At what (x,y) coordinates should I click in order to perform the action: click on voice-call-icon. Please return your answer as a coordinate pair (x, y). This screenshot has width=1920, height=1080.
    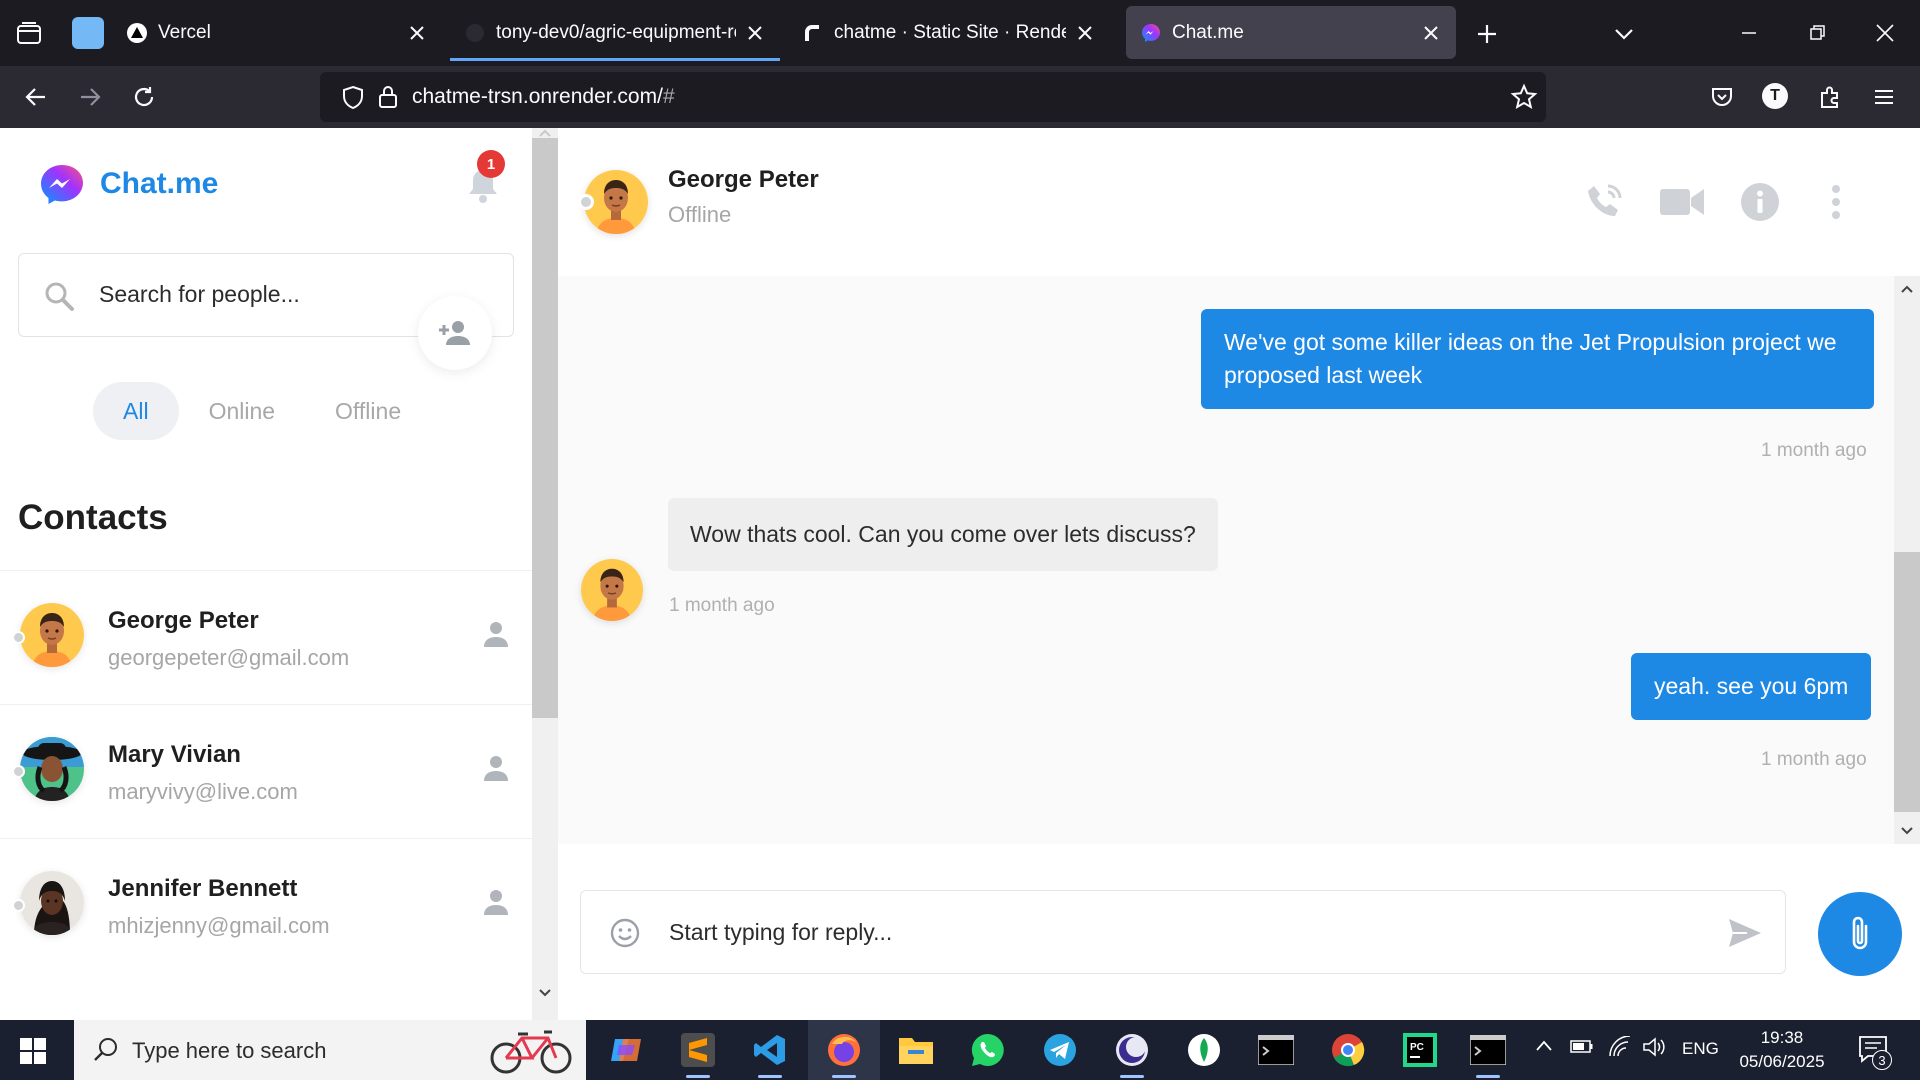
    Looking at the image, I should click on (1604, 202).